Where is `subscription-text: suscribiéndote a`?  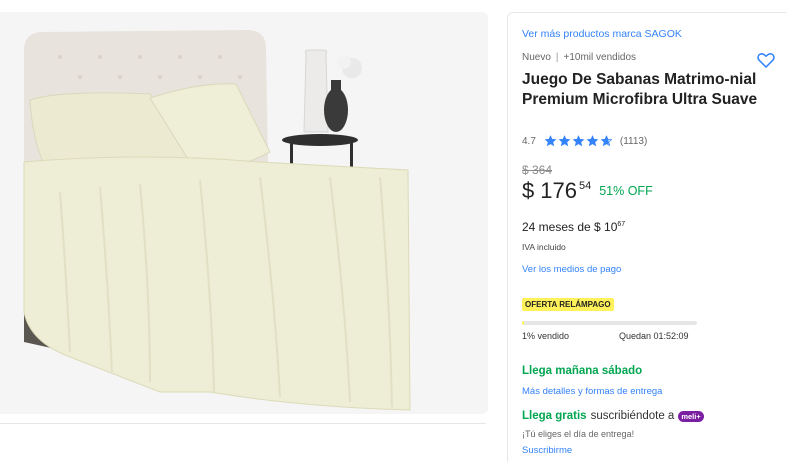
subscription-text: suscribiéndote a is located at coordinates (632, 416).